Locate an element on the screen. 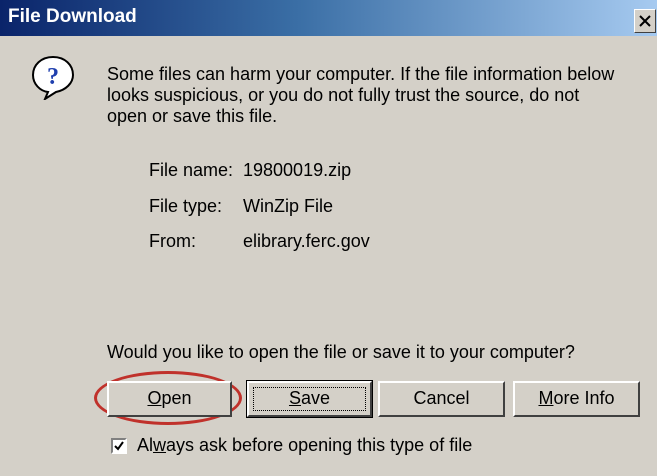  file-type-value: WinZip File is located at coordinates (288, 206).